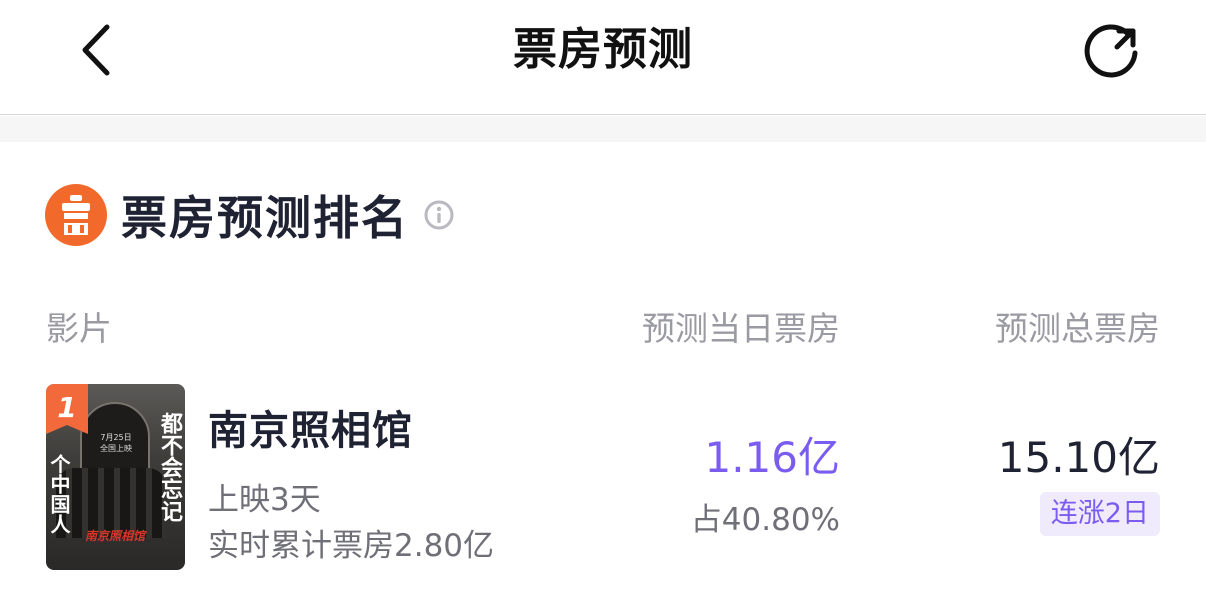 Image resolution: width=1206 pixels, height=605 pixels. I want to click on rank-badge: 1, so click(67, 409).